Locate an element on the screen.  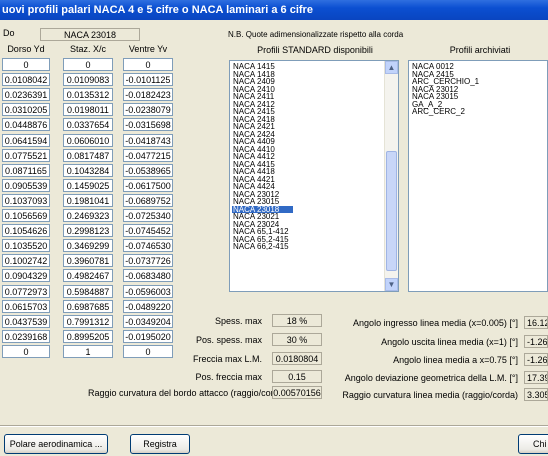
ventre-cell: -0.0489220 is located at coordinates (148, 306).